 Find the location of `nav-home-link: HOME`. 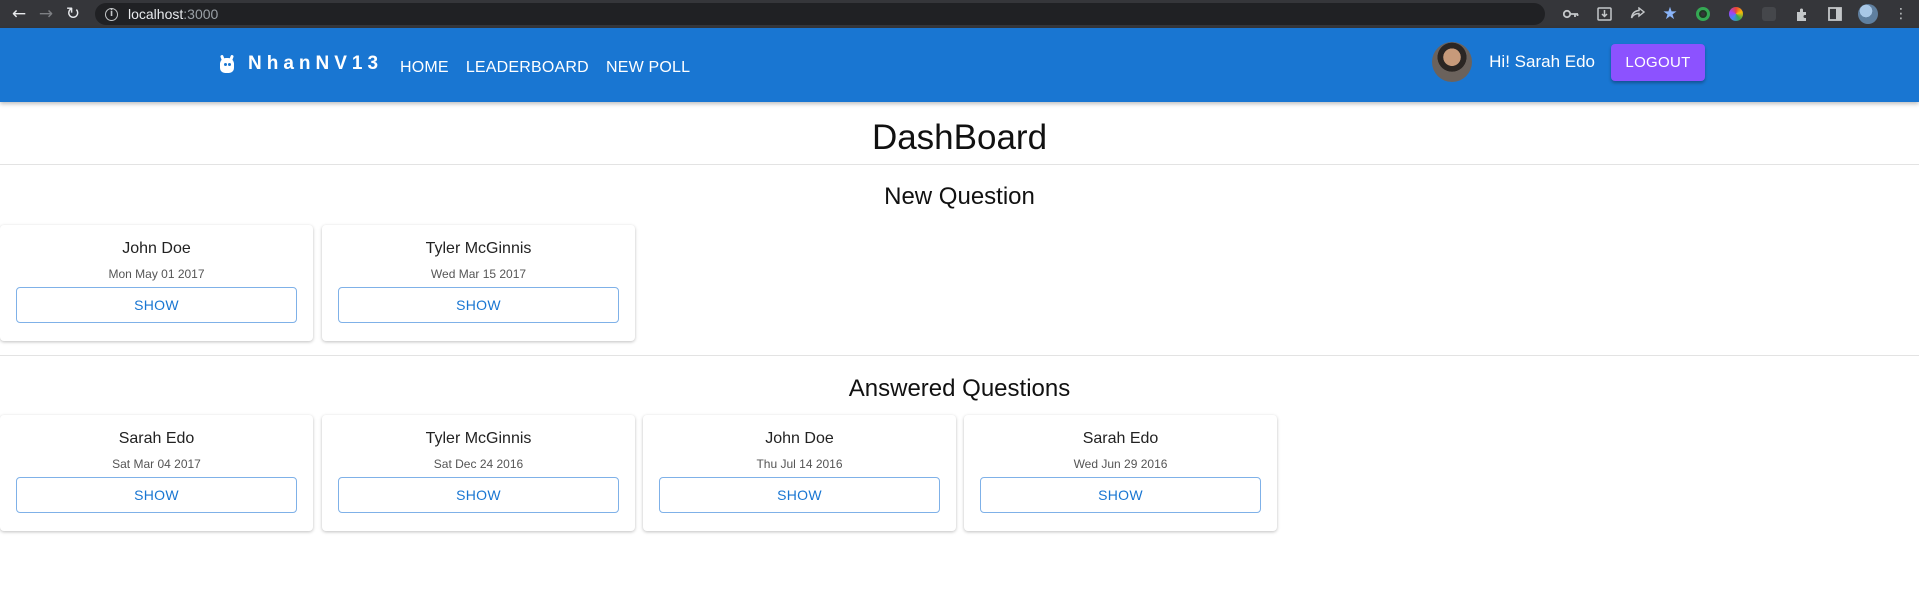

nav-home-link: HOME is located at coordinates (424, 68).